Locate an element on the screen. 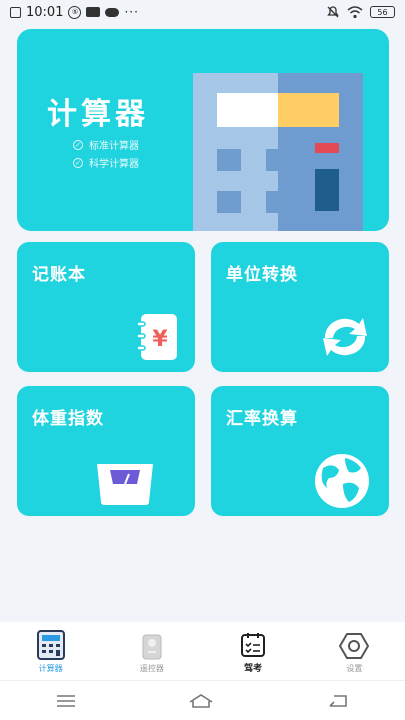  badge-icon: ⑤ is located at coordinates (75, 12).